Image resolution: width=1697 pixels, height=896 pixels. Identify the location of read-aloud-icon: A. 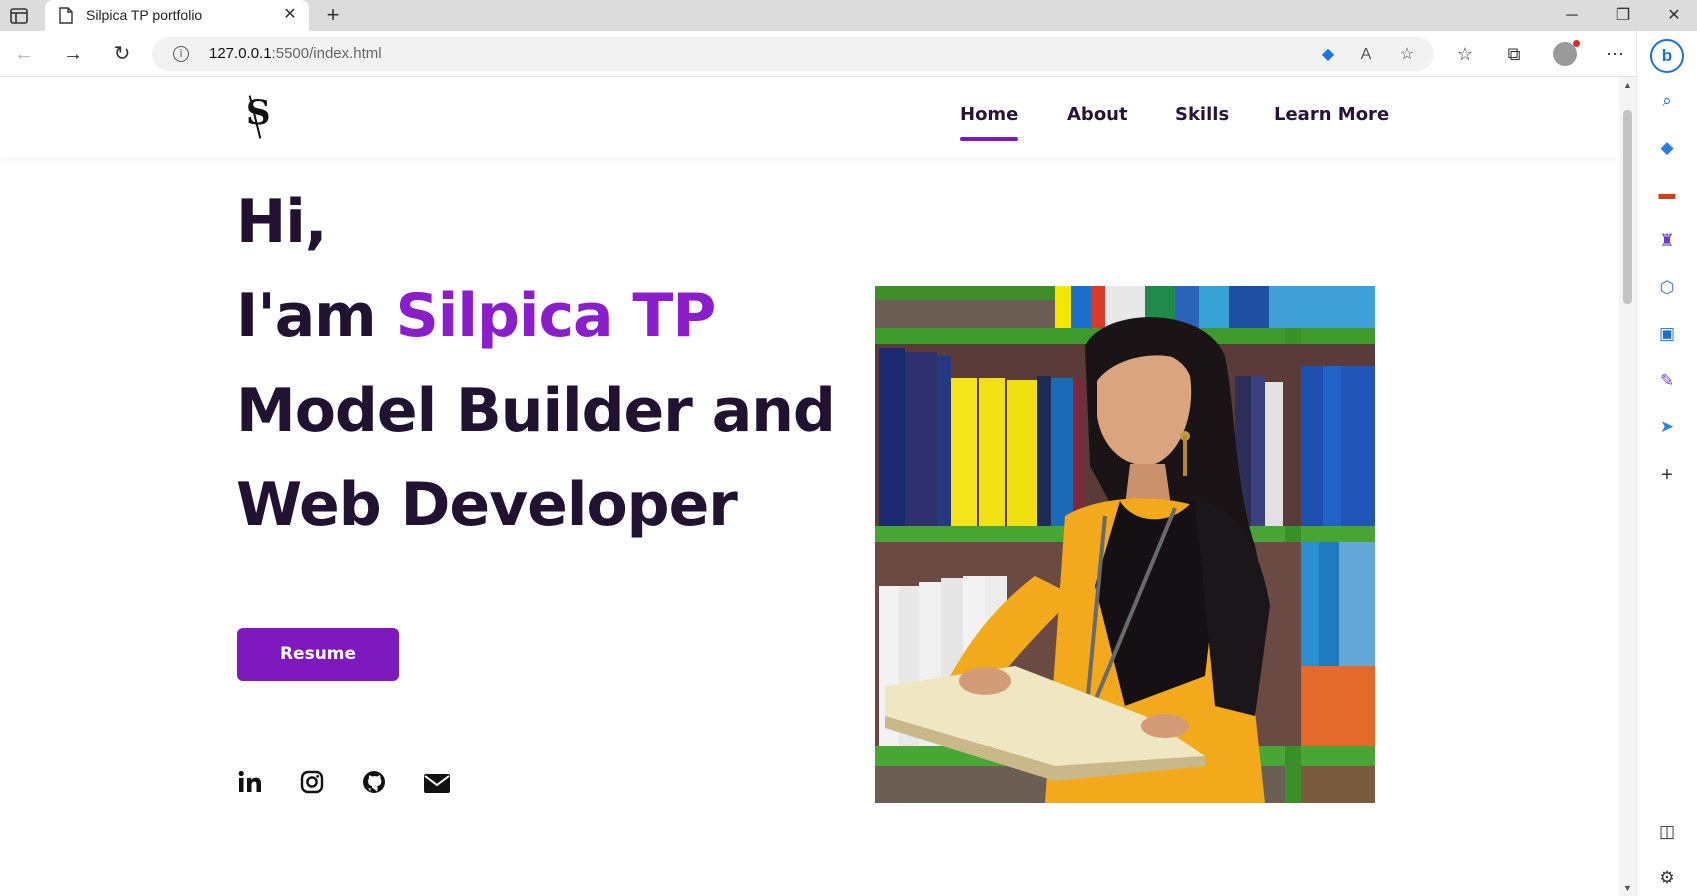
(1366, 55).